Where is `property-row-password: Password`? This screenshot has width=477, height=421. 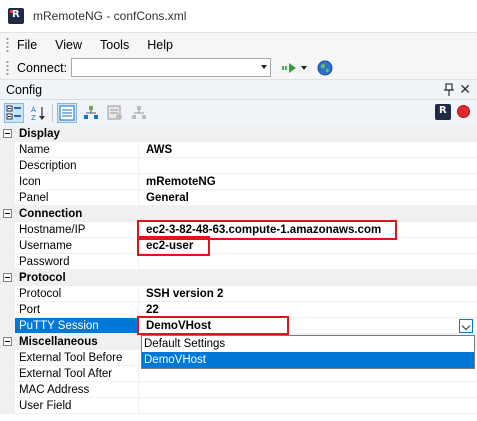
property-row-password: Password is located at coordinates (238, 262).